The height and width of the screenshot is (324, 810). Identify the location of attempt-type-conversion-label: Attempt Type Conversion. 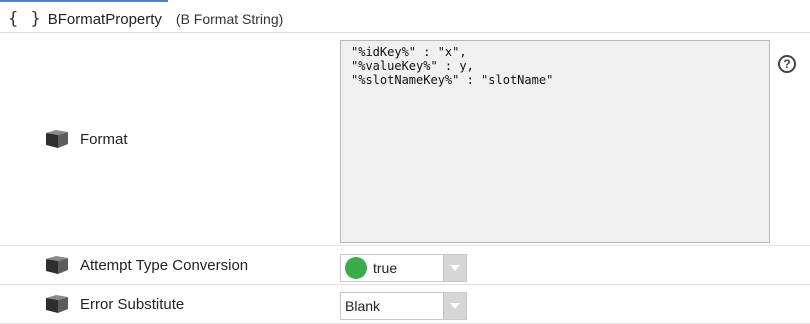
(164, 265).